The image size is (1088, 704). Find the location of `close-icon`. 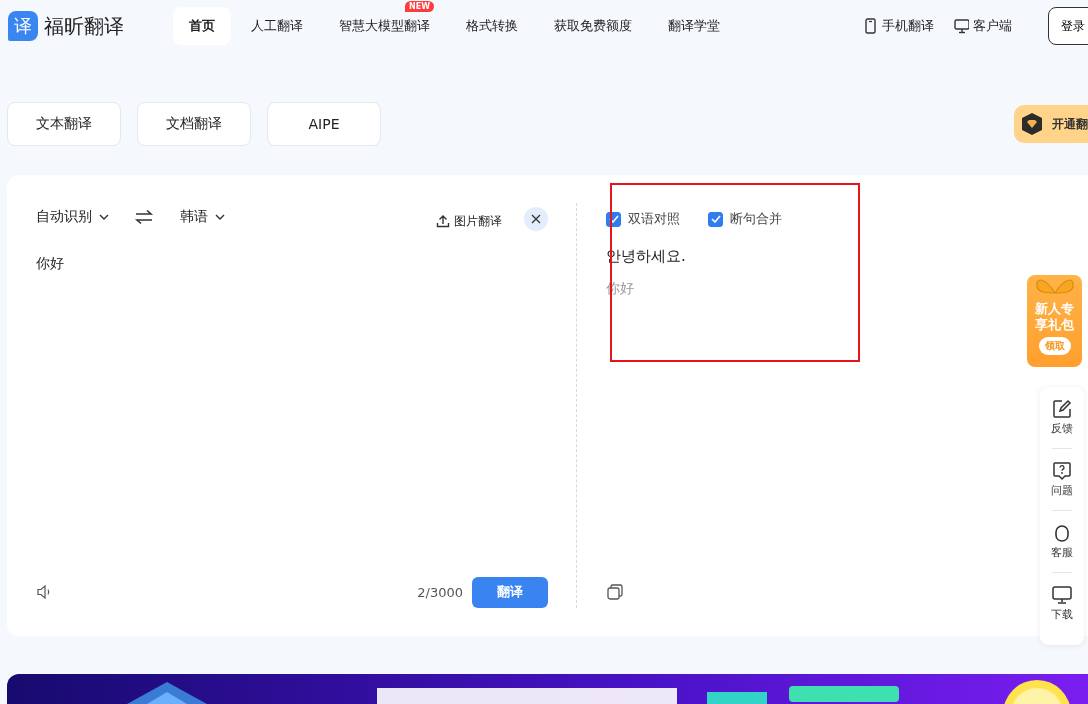

close-icon is located at coordinates (536, 219).